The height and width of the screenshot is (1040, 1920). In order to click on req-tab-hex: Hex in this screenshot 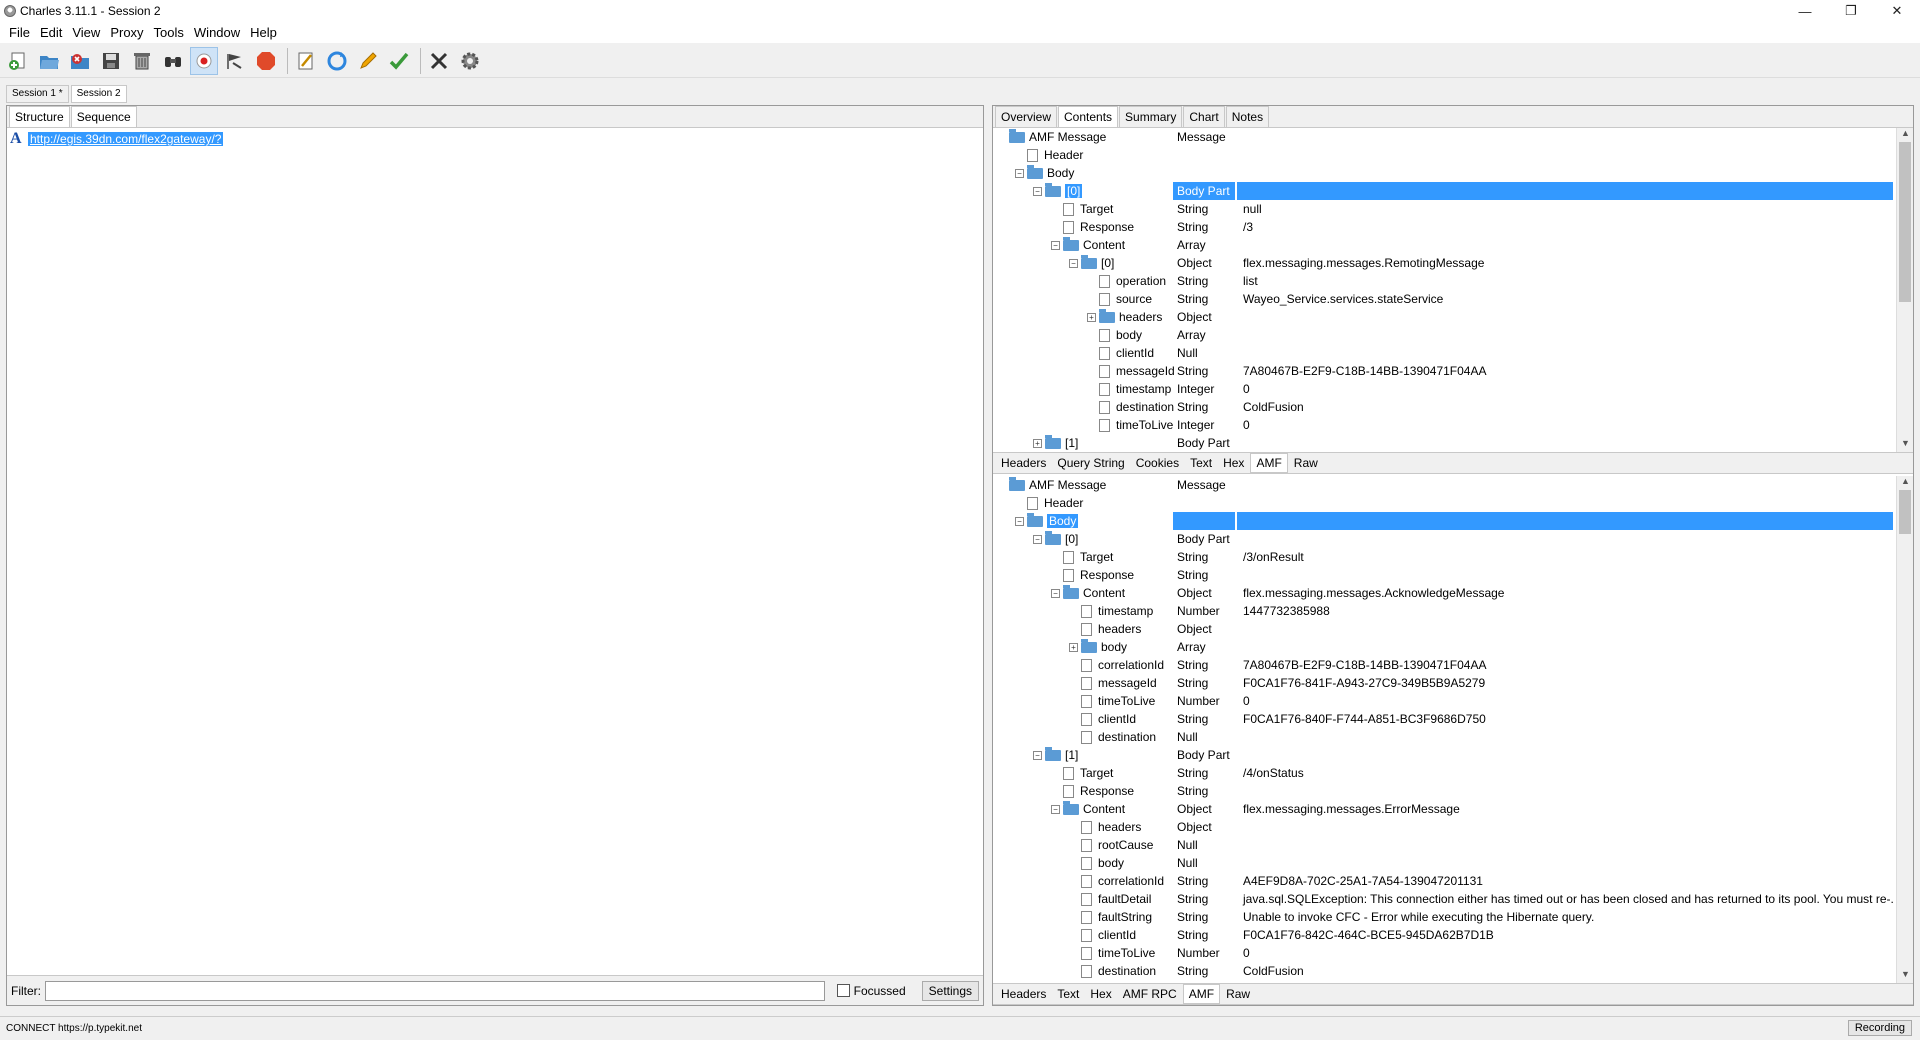, I will do `click(1233, 463)`.